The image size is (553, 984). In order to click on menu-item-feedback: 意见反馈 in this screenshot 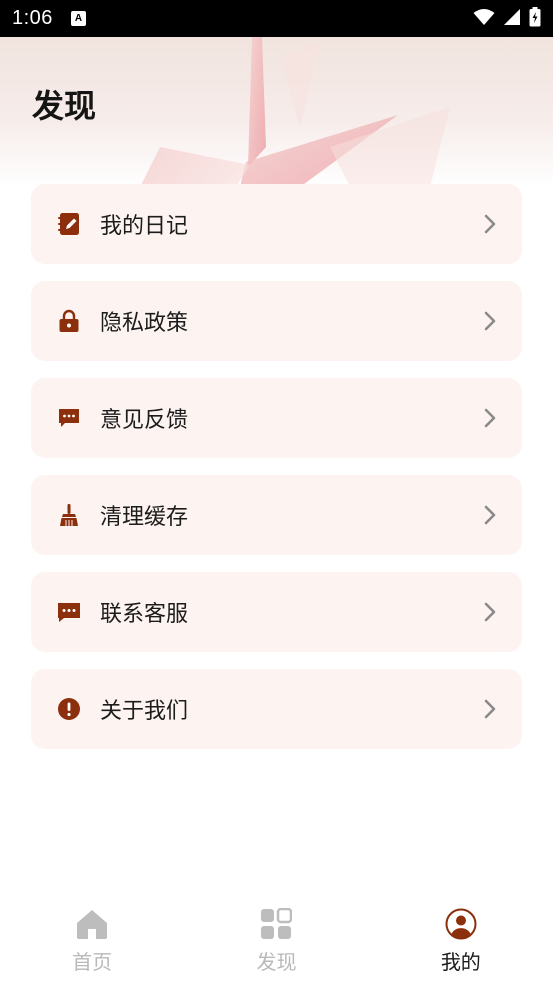, I will do `click(276, 418)`.